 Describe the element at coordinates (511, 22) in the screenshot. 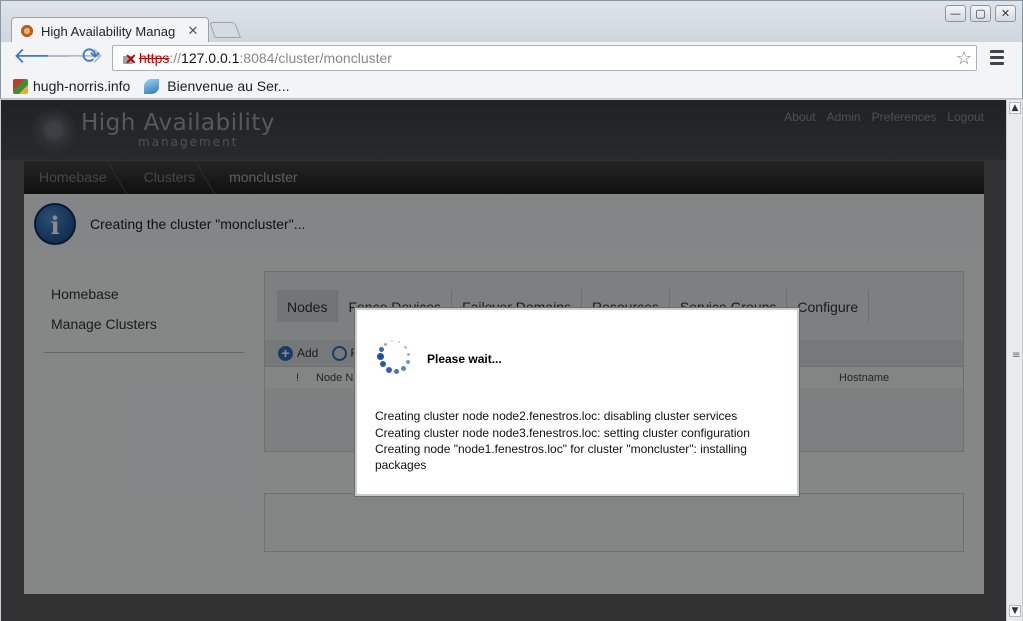

I see `browser-titlebar: High Availability Manag ✕ — ▢ ✕` at that location.